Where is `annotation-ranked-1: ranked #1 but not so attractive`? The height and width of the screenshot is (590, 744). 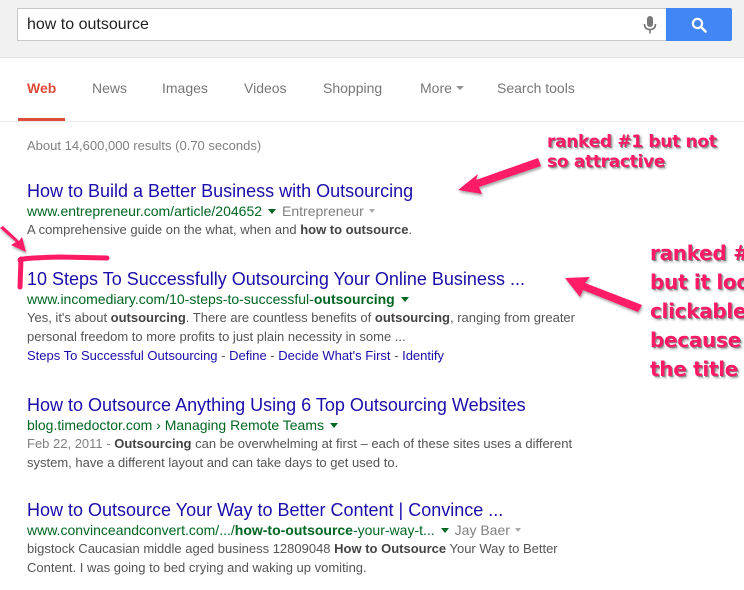 annotation-ranked-1: ranked #1 but not so attractive is located at coordinates (632, 152).